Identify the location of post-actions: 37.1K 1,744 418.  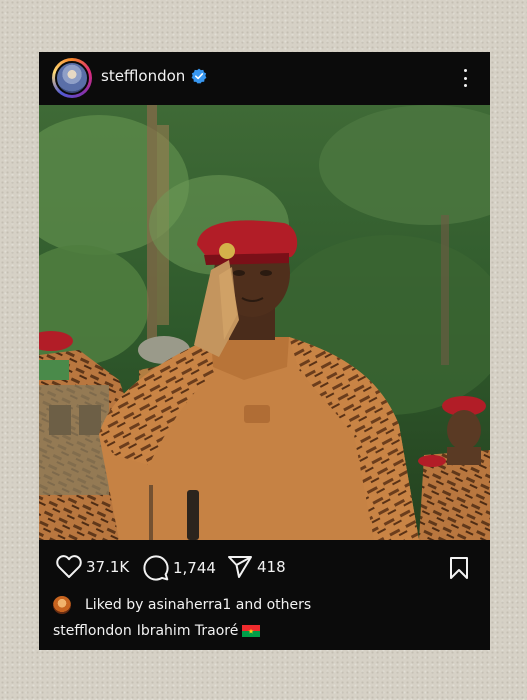
(264, 568).